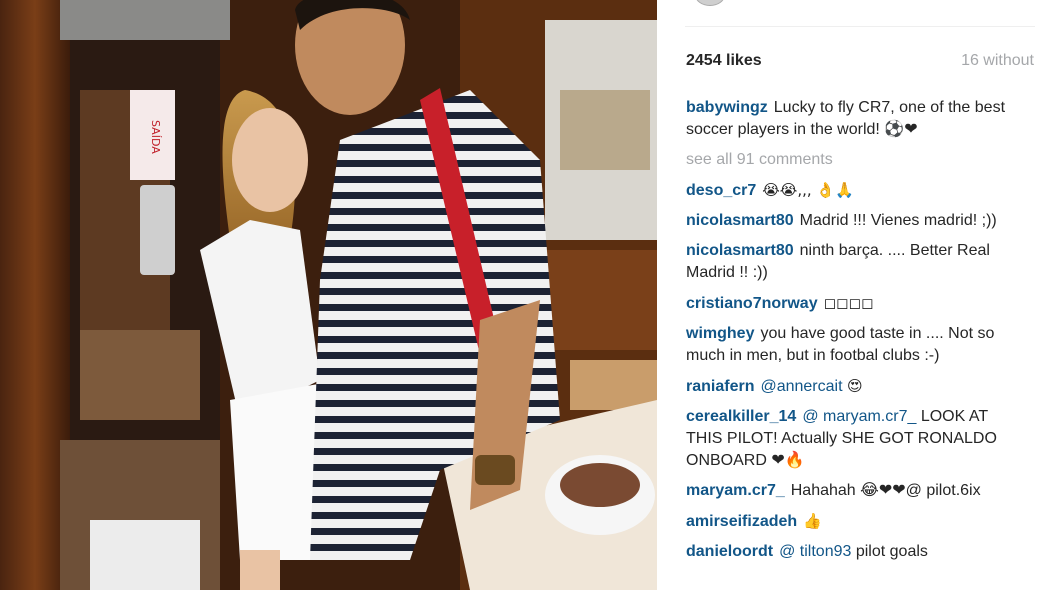  What do you see at coordinates (891, 551) in the screenshot?
I see `comment-text: pilot goals` at bounding box center [891, 551].